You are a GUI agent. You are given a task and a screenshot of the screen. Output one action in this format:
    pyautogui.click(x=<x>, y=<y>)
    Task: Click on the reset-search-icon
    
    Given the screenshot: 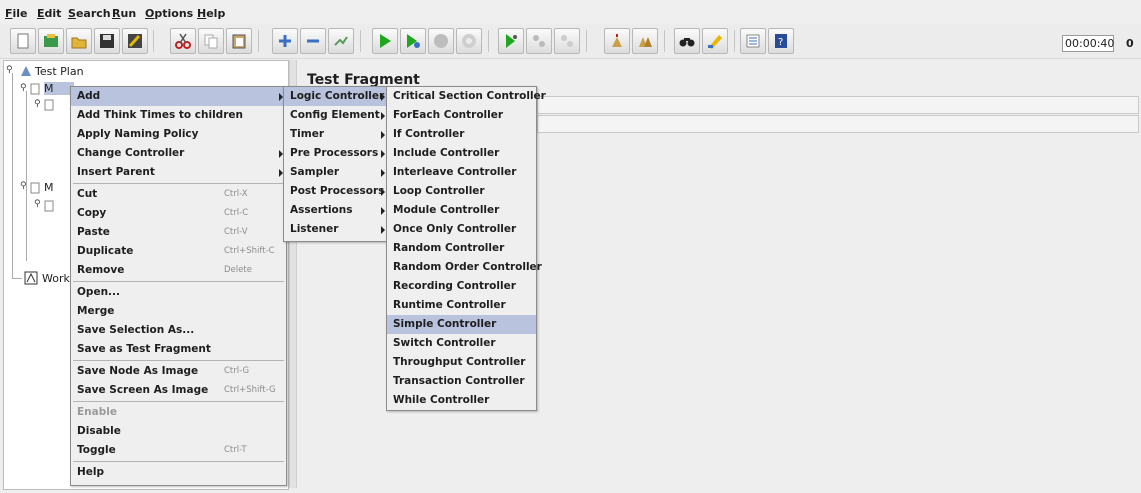 What is the action you would take?
    pyautogui.click(x=715, y=41)
    